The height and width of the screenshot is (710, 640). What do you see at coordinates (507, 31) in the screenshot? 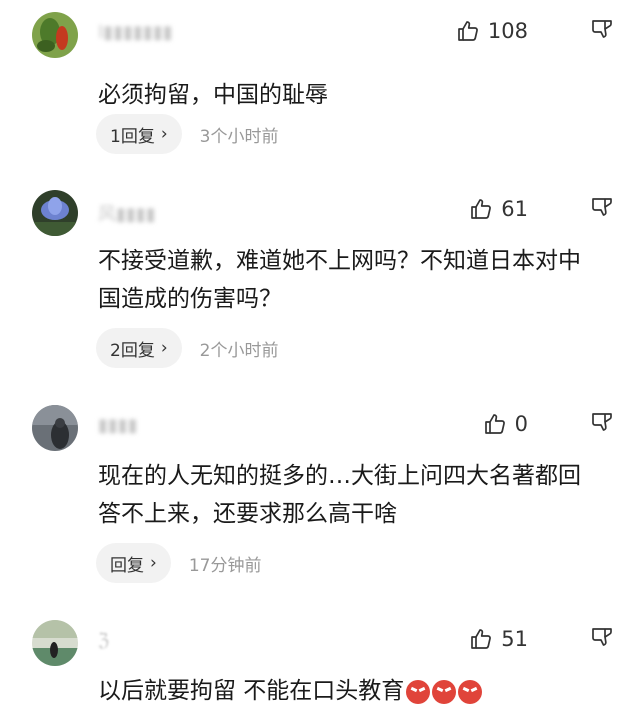
I see `like-count: 108` at bounding box center [507, 31].